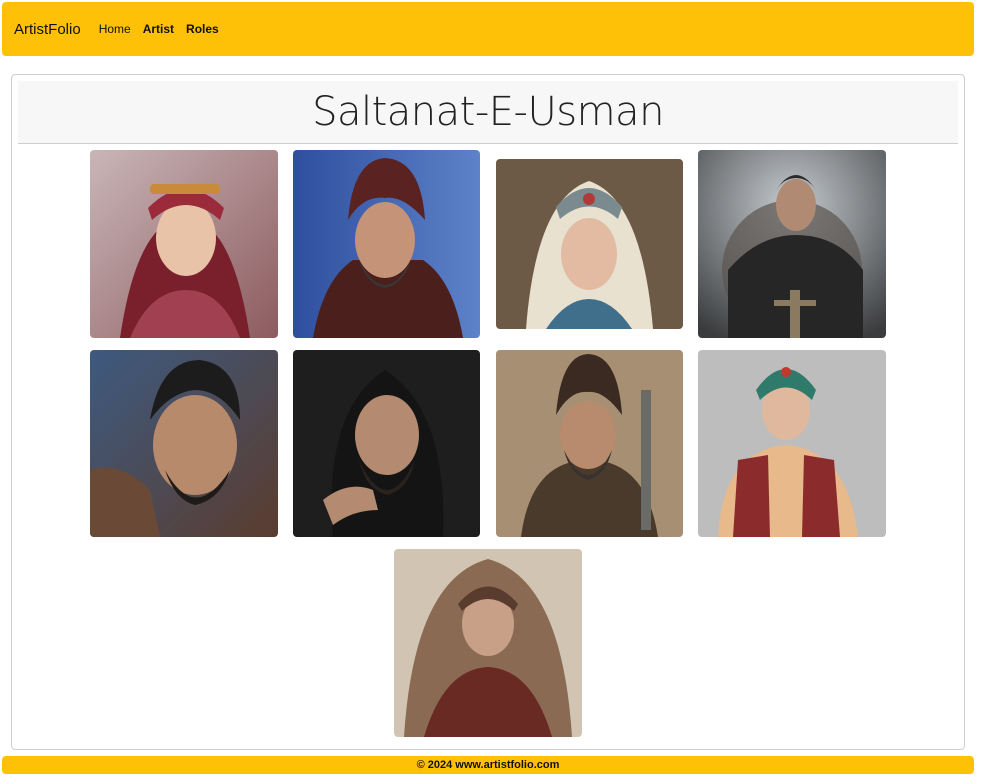  I want to click on nav-link-home: Home, so click(115, 29).